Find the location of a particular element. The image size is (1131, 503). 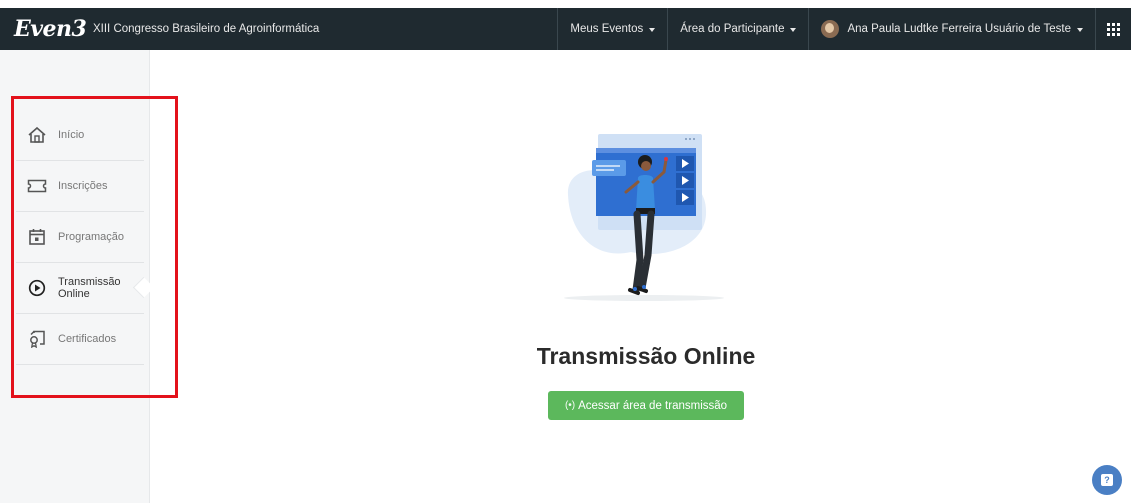

page-title: Transmissão Online is located at coordinates (646, 356).